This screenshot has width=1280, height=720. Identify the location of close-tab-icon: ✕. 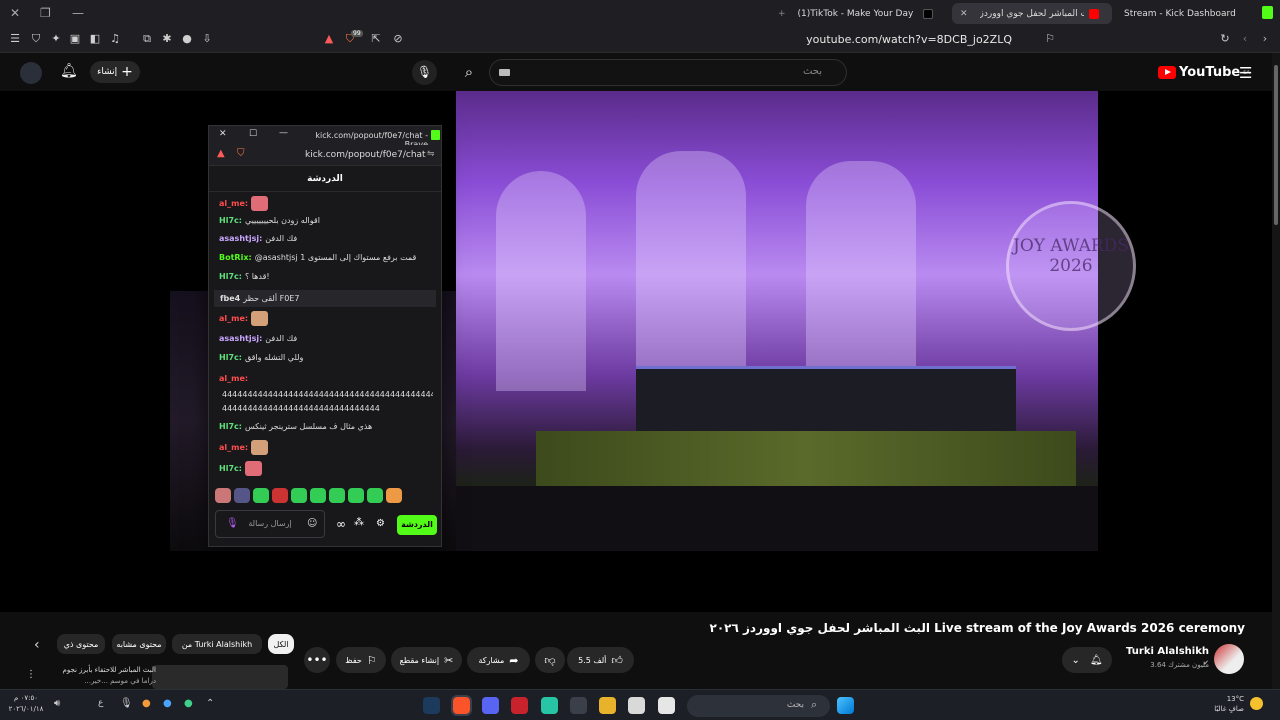
(964, 14).